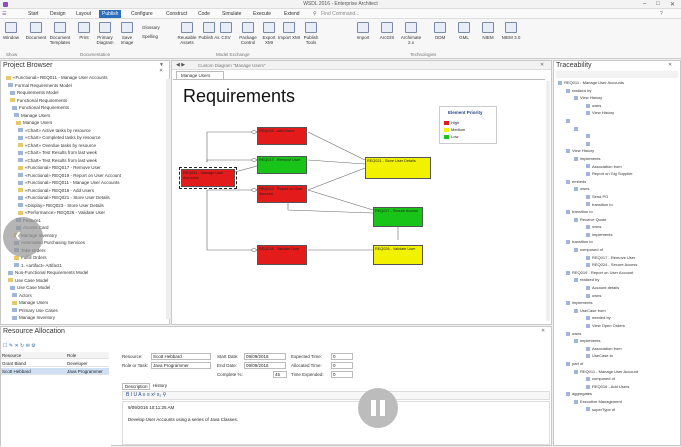  I want to click on csv-button: CSV, so click(226, 31).